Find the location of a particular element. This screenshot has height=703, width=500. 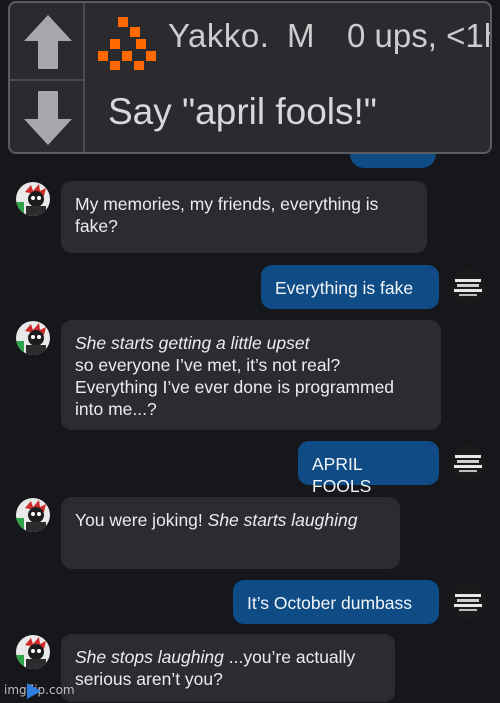

user-message-bubble: APRIL FOOLS is located at coordinates (368, 468).